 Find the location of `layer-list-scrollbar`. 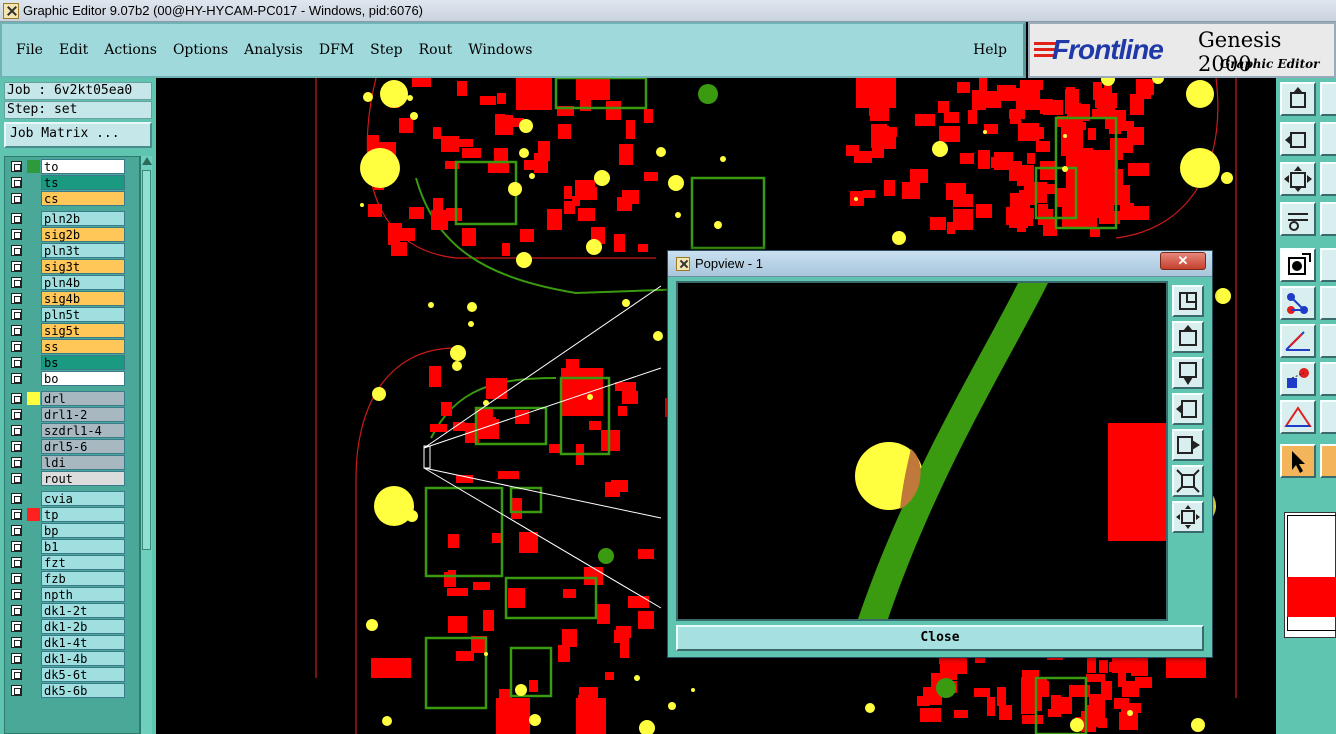

layer-list-scrollbar is located at coordinates (146, 445).